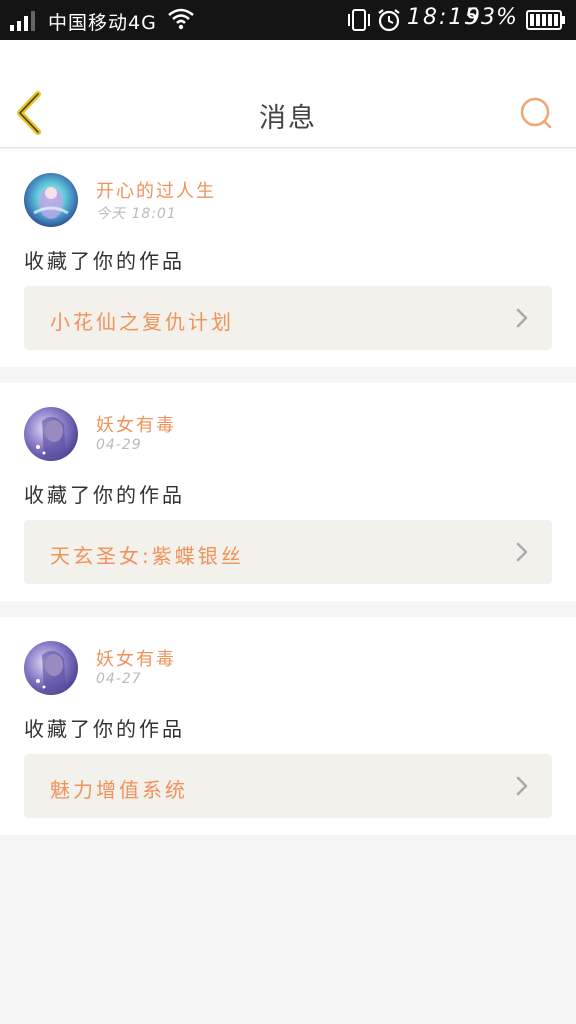 This screenshot has height=1024, width=576. What do you see at coordinates (288, 118) in the screenshot?
I see `page-title: 消息` at bounding box center [288, 118].